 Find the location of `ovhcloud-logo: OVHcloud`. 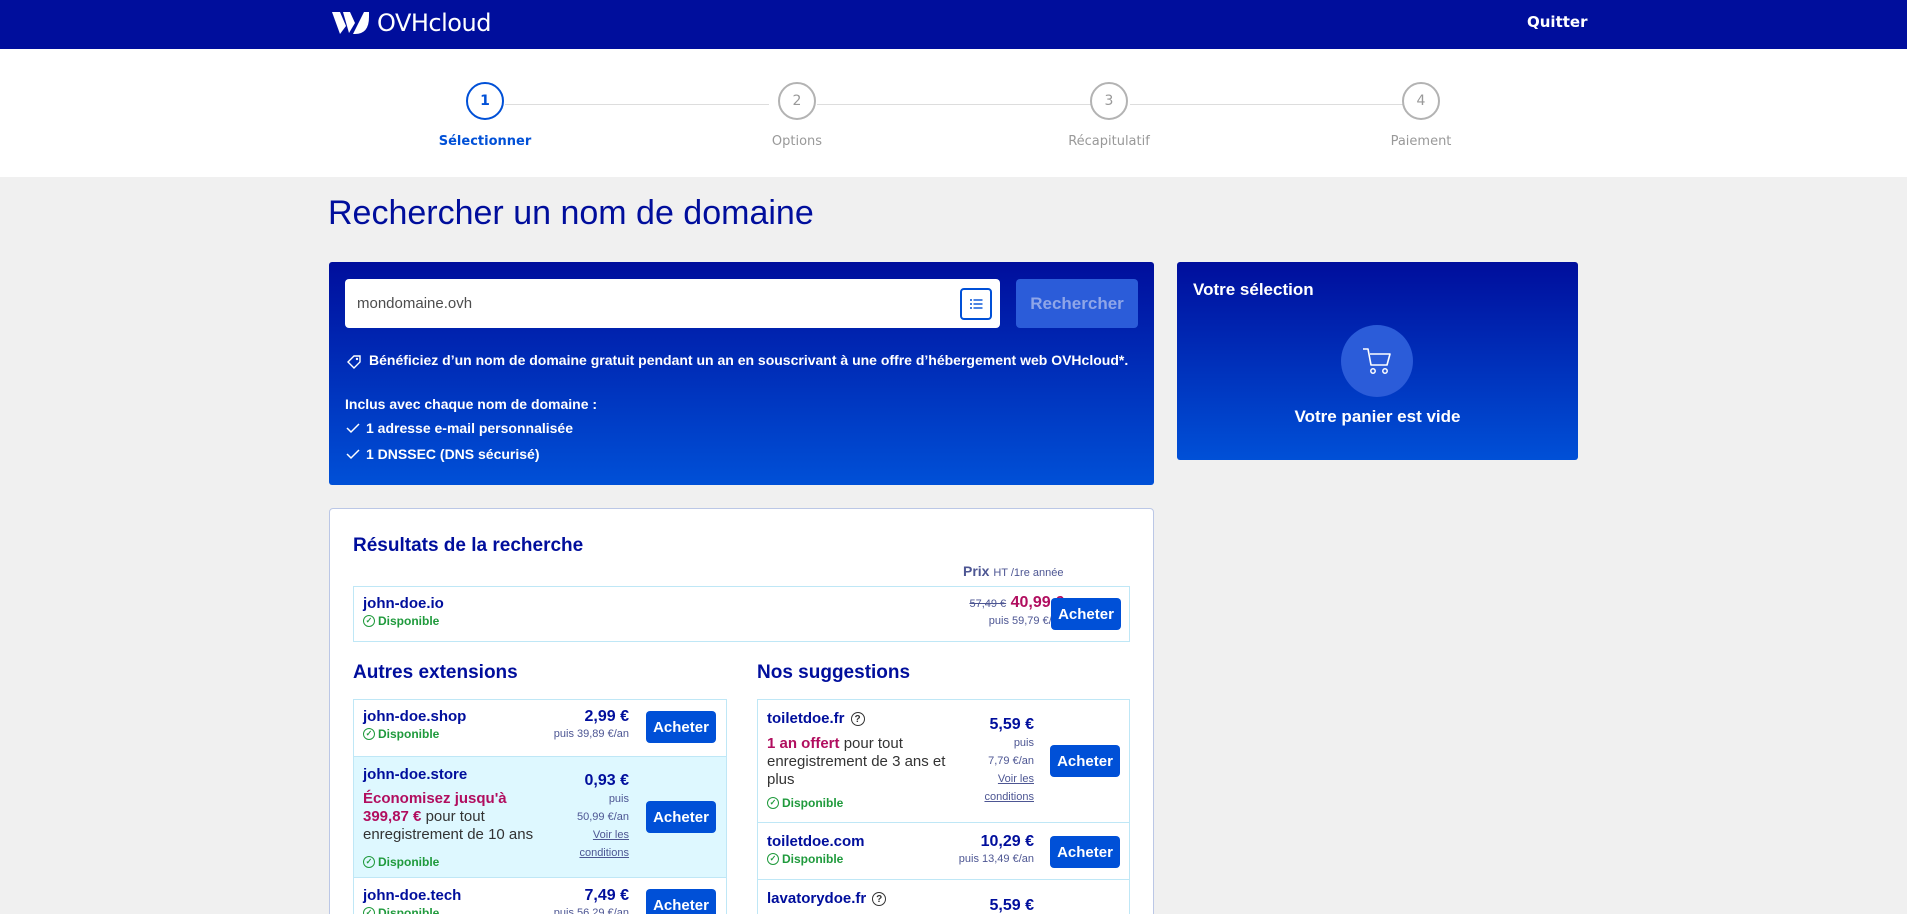

ovhcloud-logo: OVHcloud is located at coordinates (410, 23).